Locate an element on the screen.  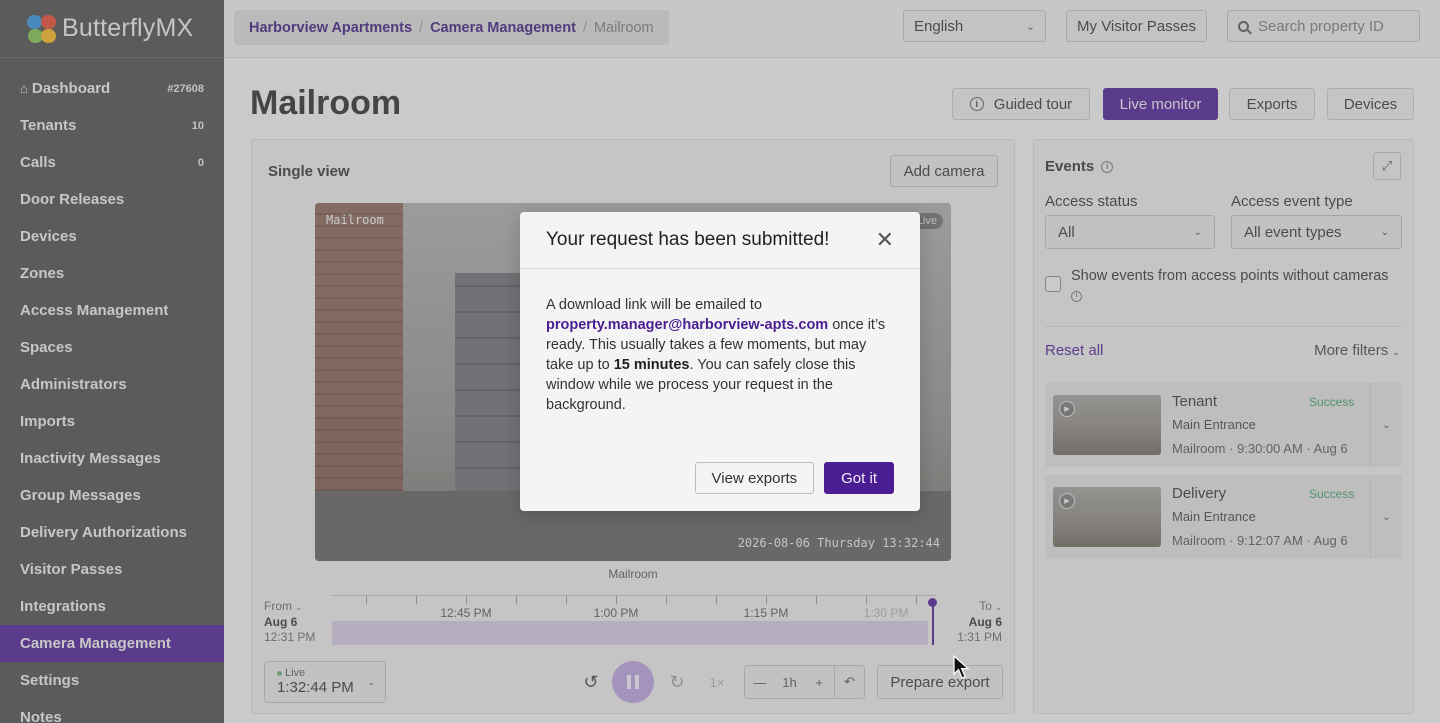
got-it-button: Got it is located at coordinates (859, 478).